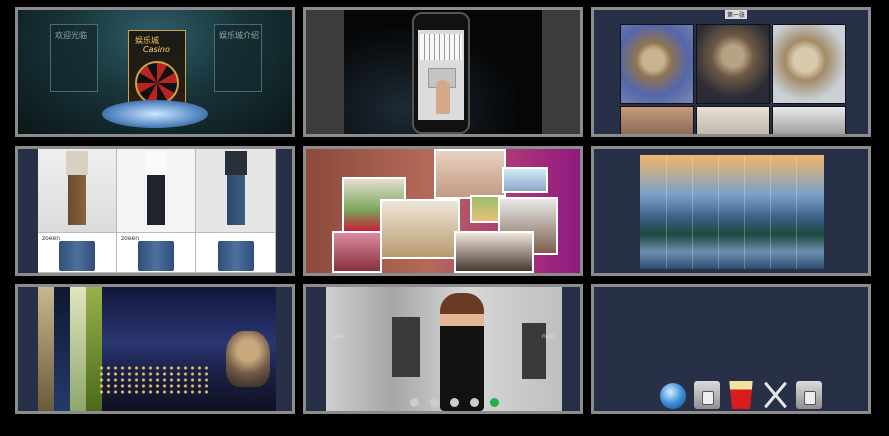  I want to click on casino-left-card: 欢迎光临, so click(74, 58).